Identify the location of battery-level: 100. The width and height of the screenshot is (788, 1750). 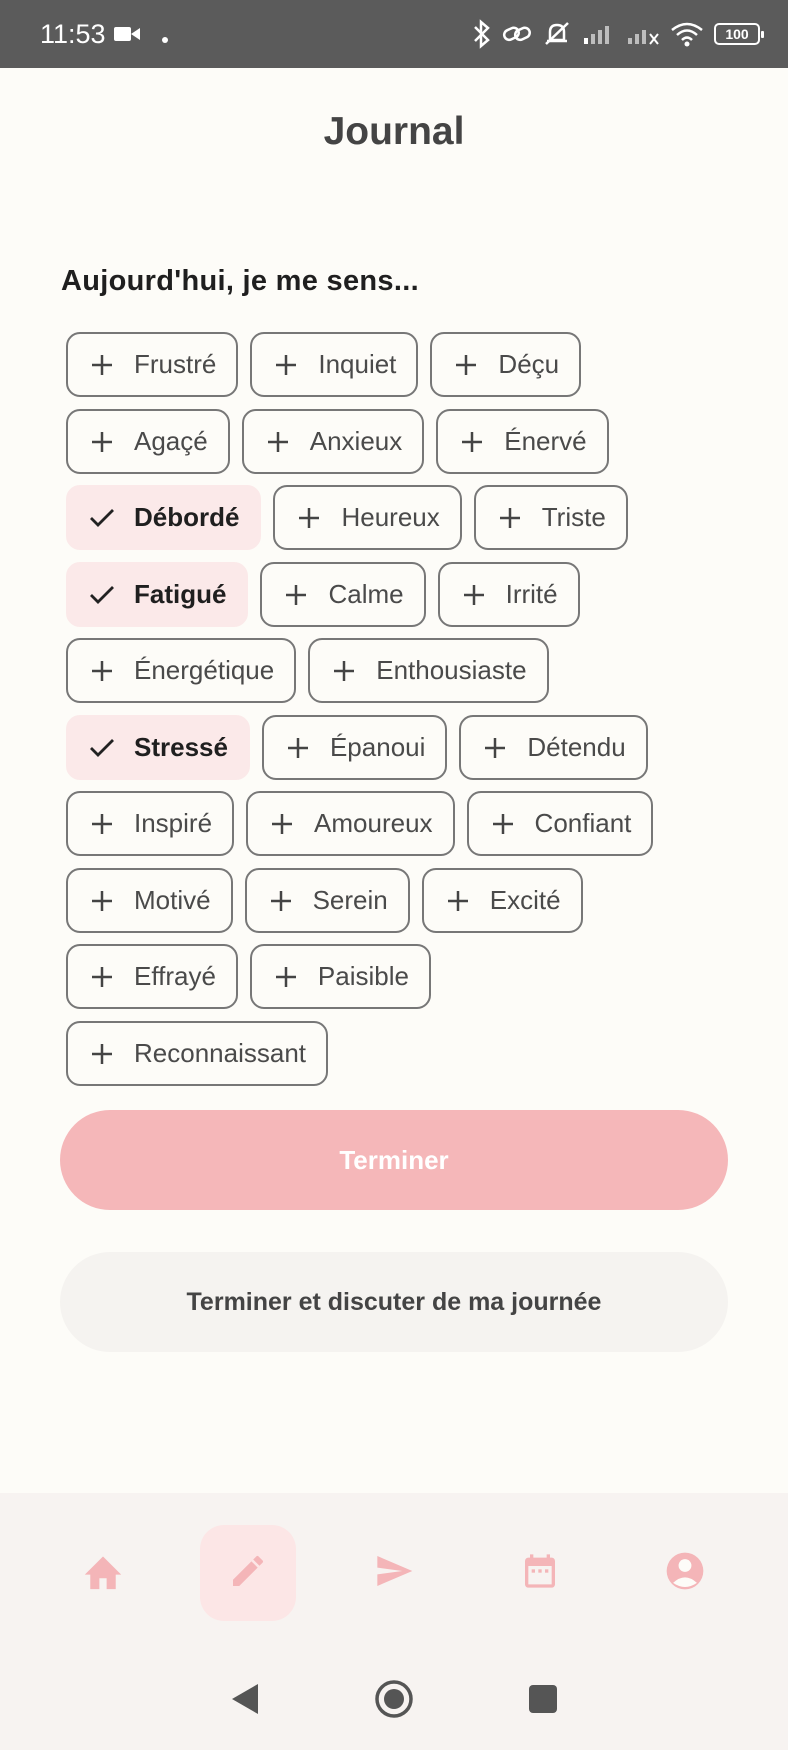
(737, 34).